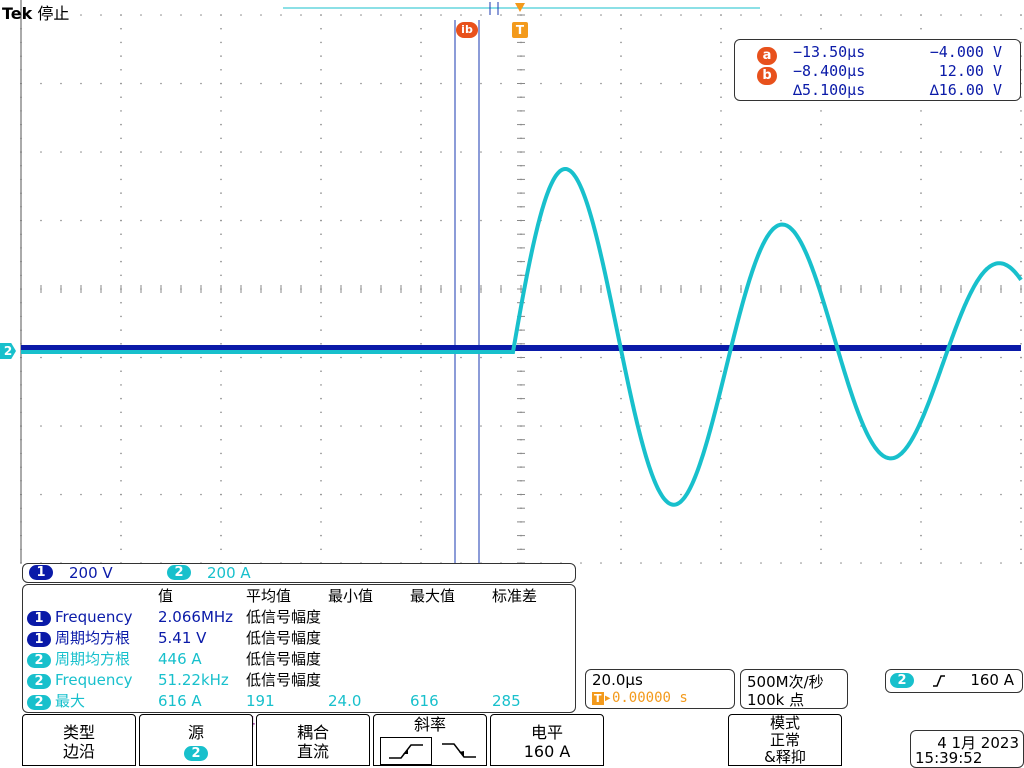  I want to click on ch1-scale: 200 V, so click(91, 573).